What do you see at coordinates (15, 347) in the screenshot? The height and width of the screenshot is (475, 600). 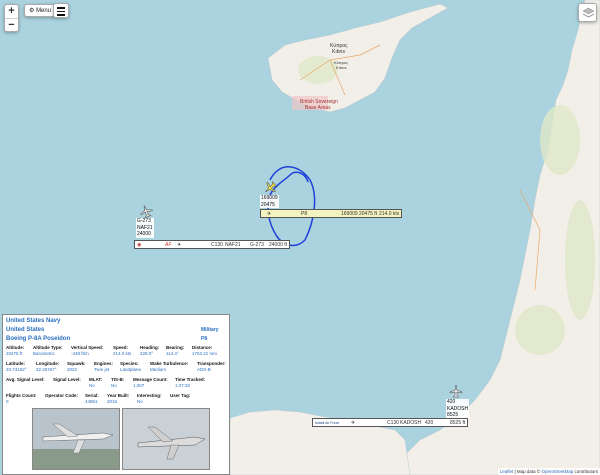 I see `field-label: Altitude:` at bounding box center [15, 347].